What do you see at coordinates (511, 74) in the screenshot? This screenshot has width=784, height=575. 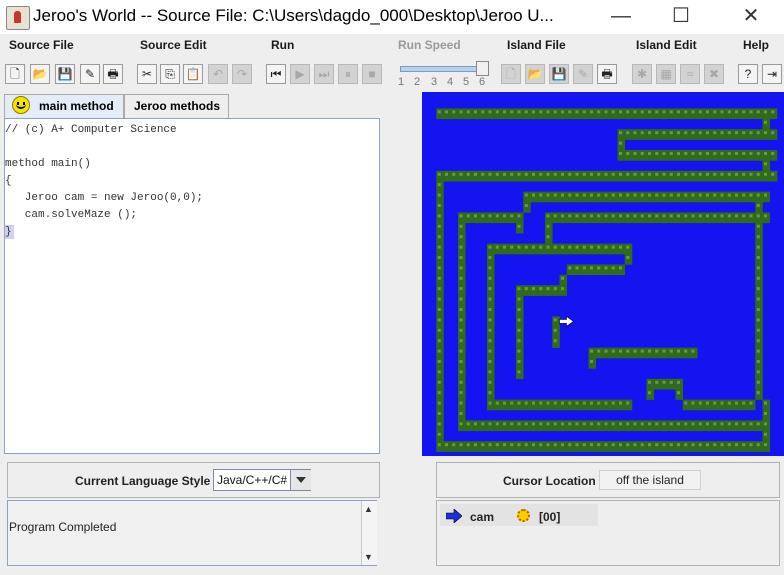 I see `new-island-button: 🗋` at bounding box center [511, 74].